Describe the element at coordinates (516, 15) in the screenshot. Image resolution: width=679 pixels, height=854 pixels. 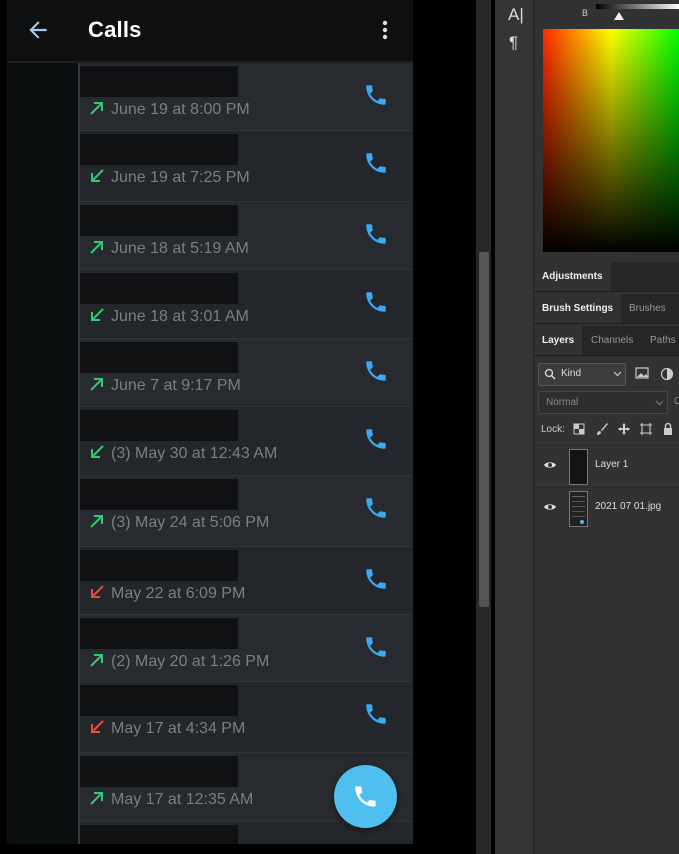
I see `character-panel-icon: A|` at that location.